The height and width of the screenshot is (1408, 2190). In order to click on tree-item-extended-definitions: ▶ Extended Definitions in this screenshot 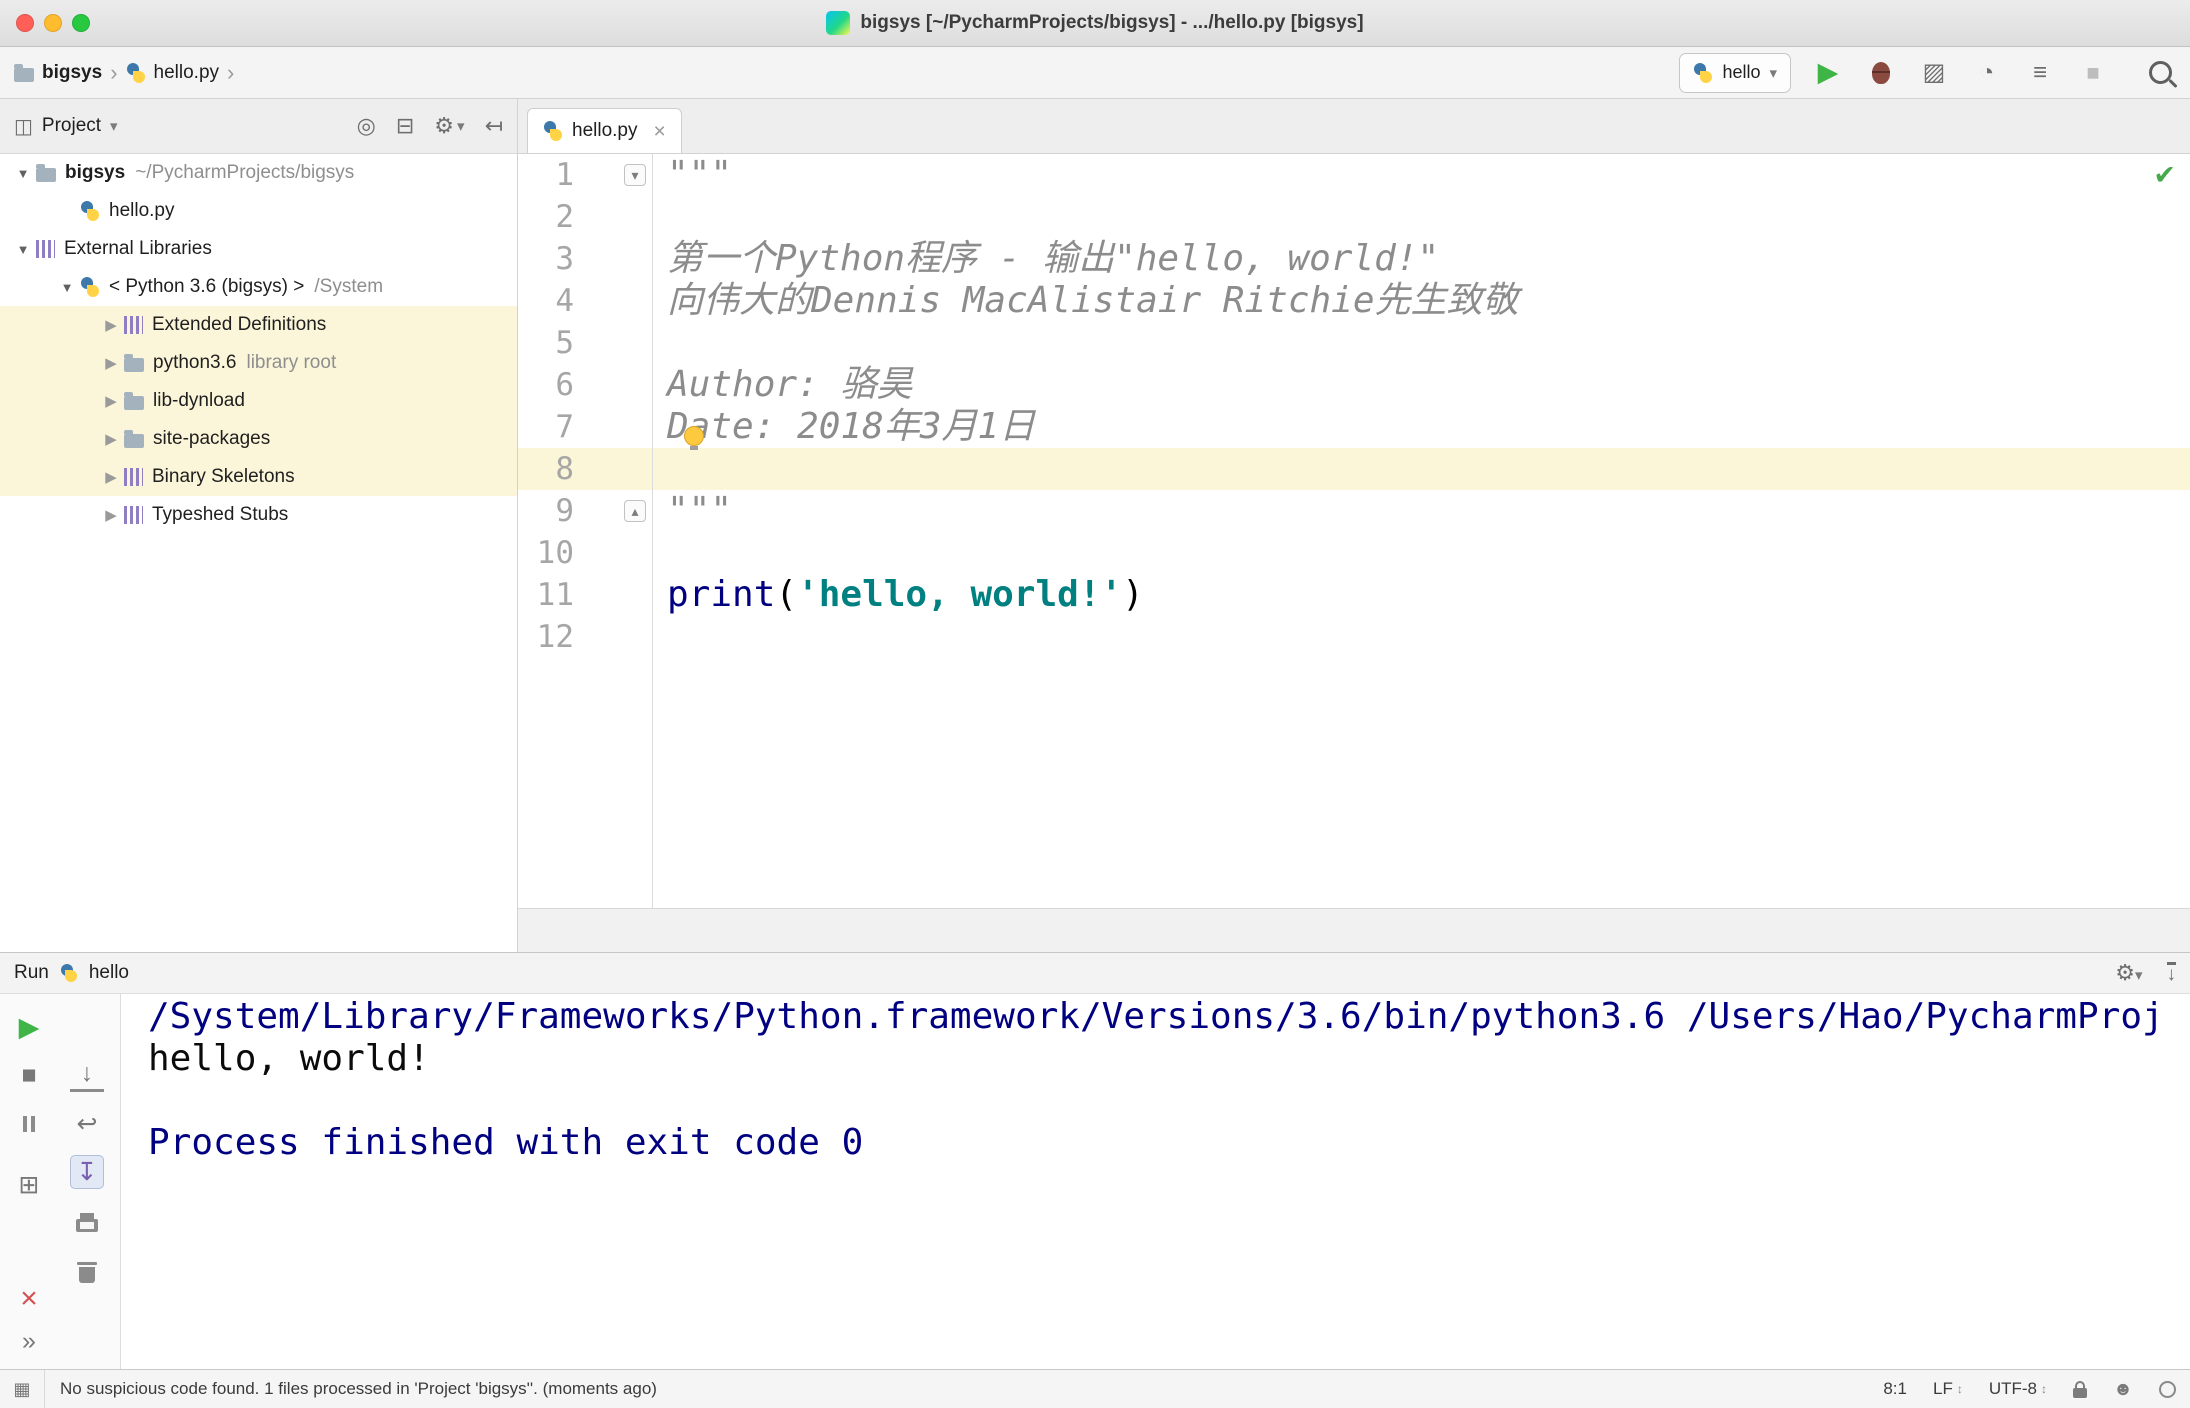, I will do `click(258, 325)`.